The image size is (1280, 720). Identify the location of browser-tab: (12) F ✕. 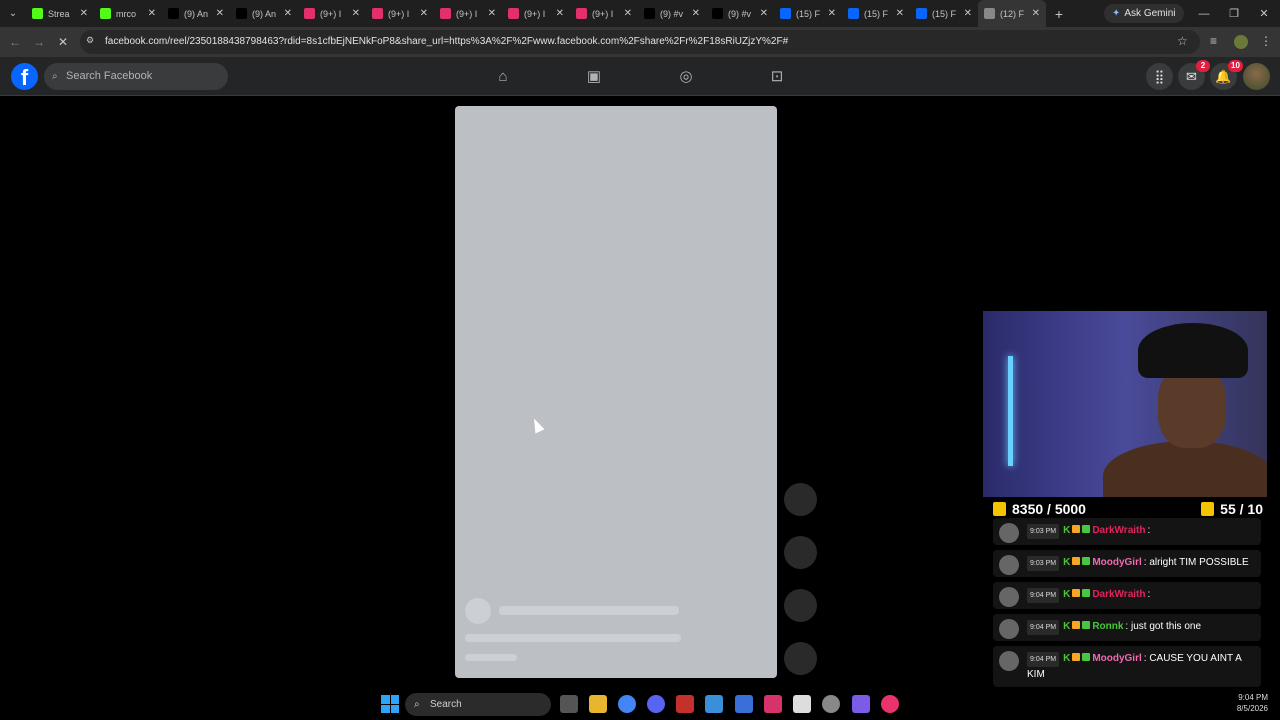
(1012, 13).